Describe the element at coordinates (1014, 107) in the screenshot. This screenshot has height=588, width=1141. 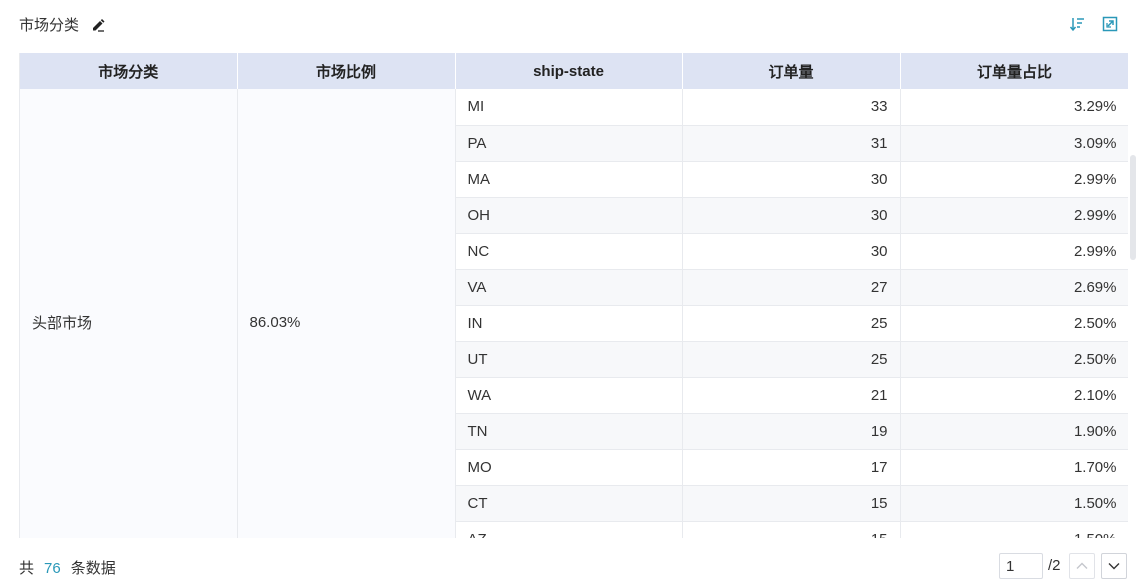
I see `cell-share: 3.29%` at that location.